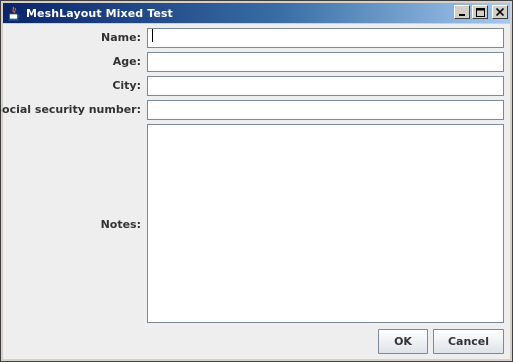 This screenshot has height=362, width=513. What do you see at coordinates (462, 15) in the screenshot?
I see `minimize-icon` at bounding box center [462, 15].